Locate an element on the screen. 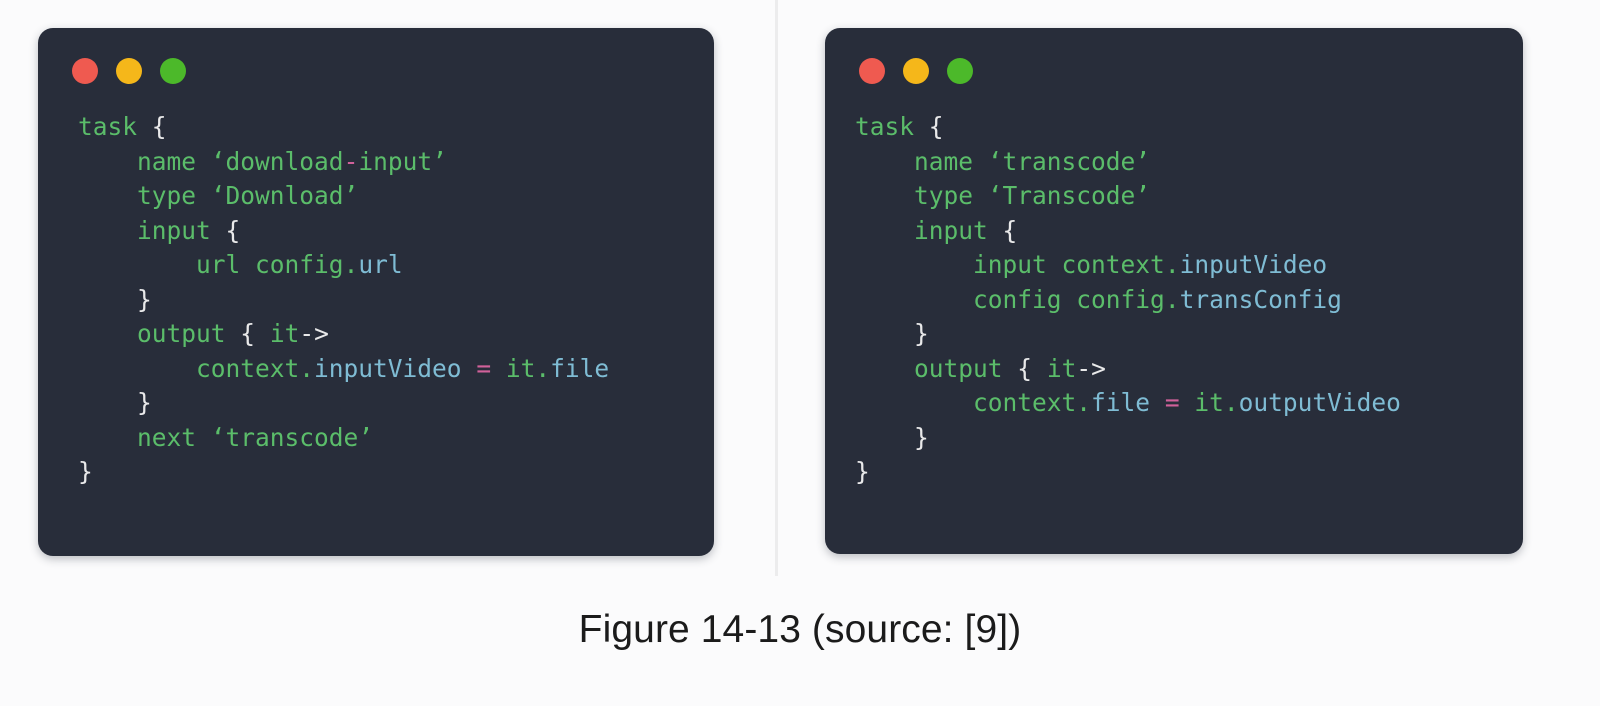  code-token-kw: input is located at coordinates (951, 230).